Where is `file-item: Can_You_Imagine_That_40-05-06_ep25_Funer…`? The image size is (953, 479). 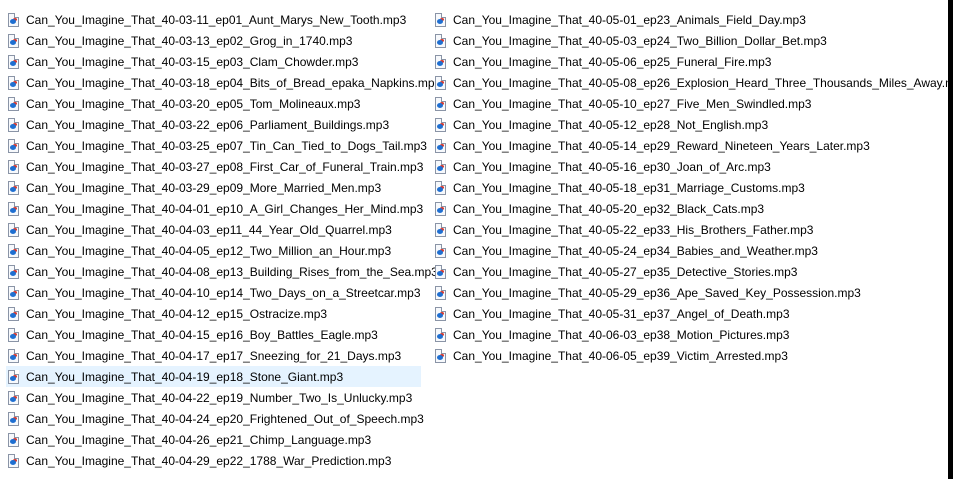
file-item: Can_You_Imagine_That_40-05-06_ep25_Funer… is located at coordinates (689, 61).